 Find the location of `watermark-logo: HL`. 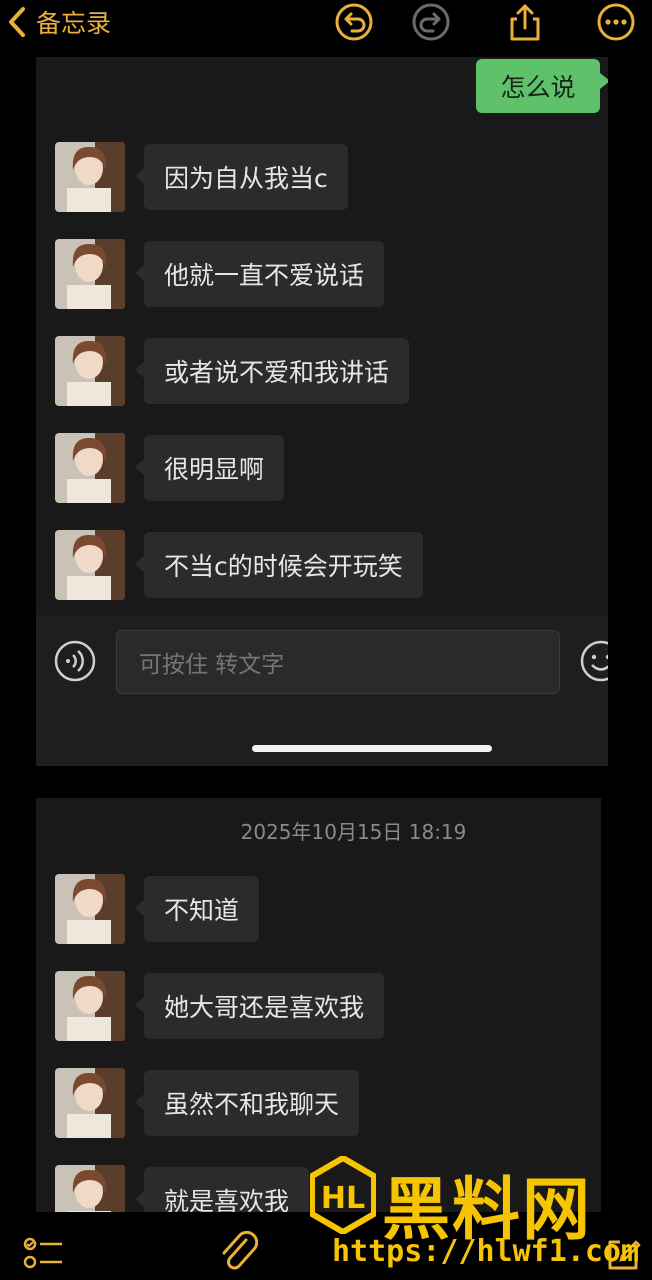

watermark-logo: HL is located at coordinates (343, 1195).